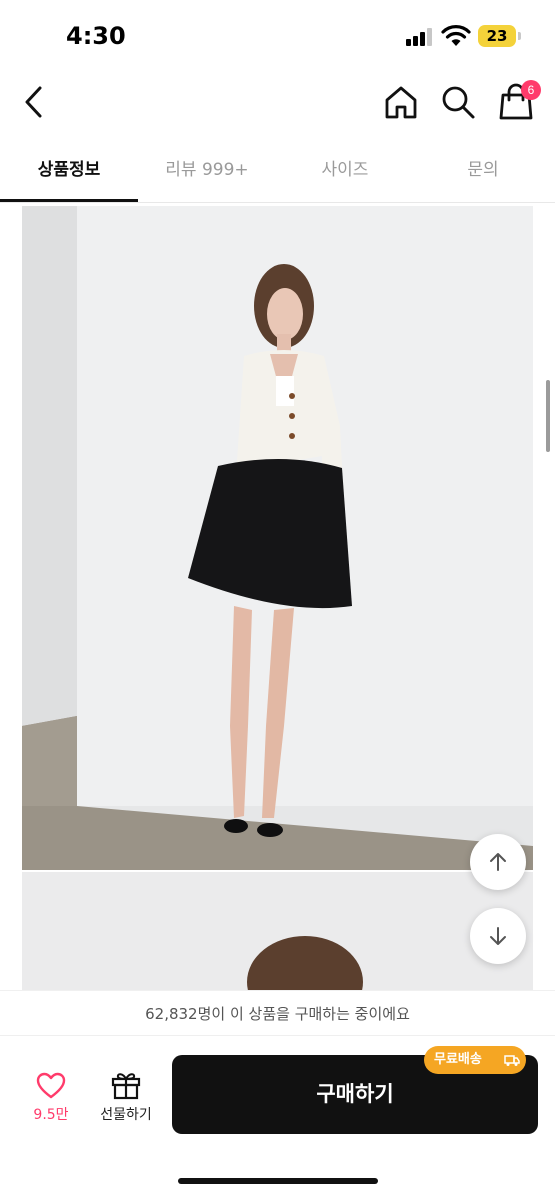  What do you see at coordinates (126, 1115) in the screenshot?
I see `gift-label: 선물하기` at bounding box center [126, 1115].